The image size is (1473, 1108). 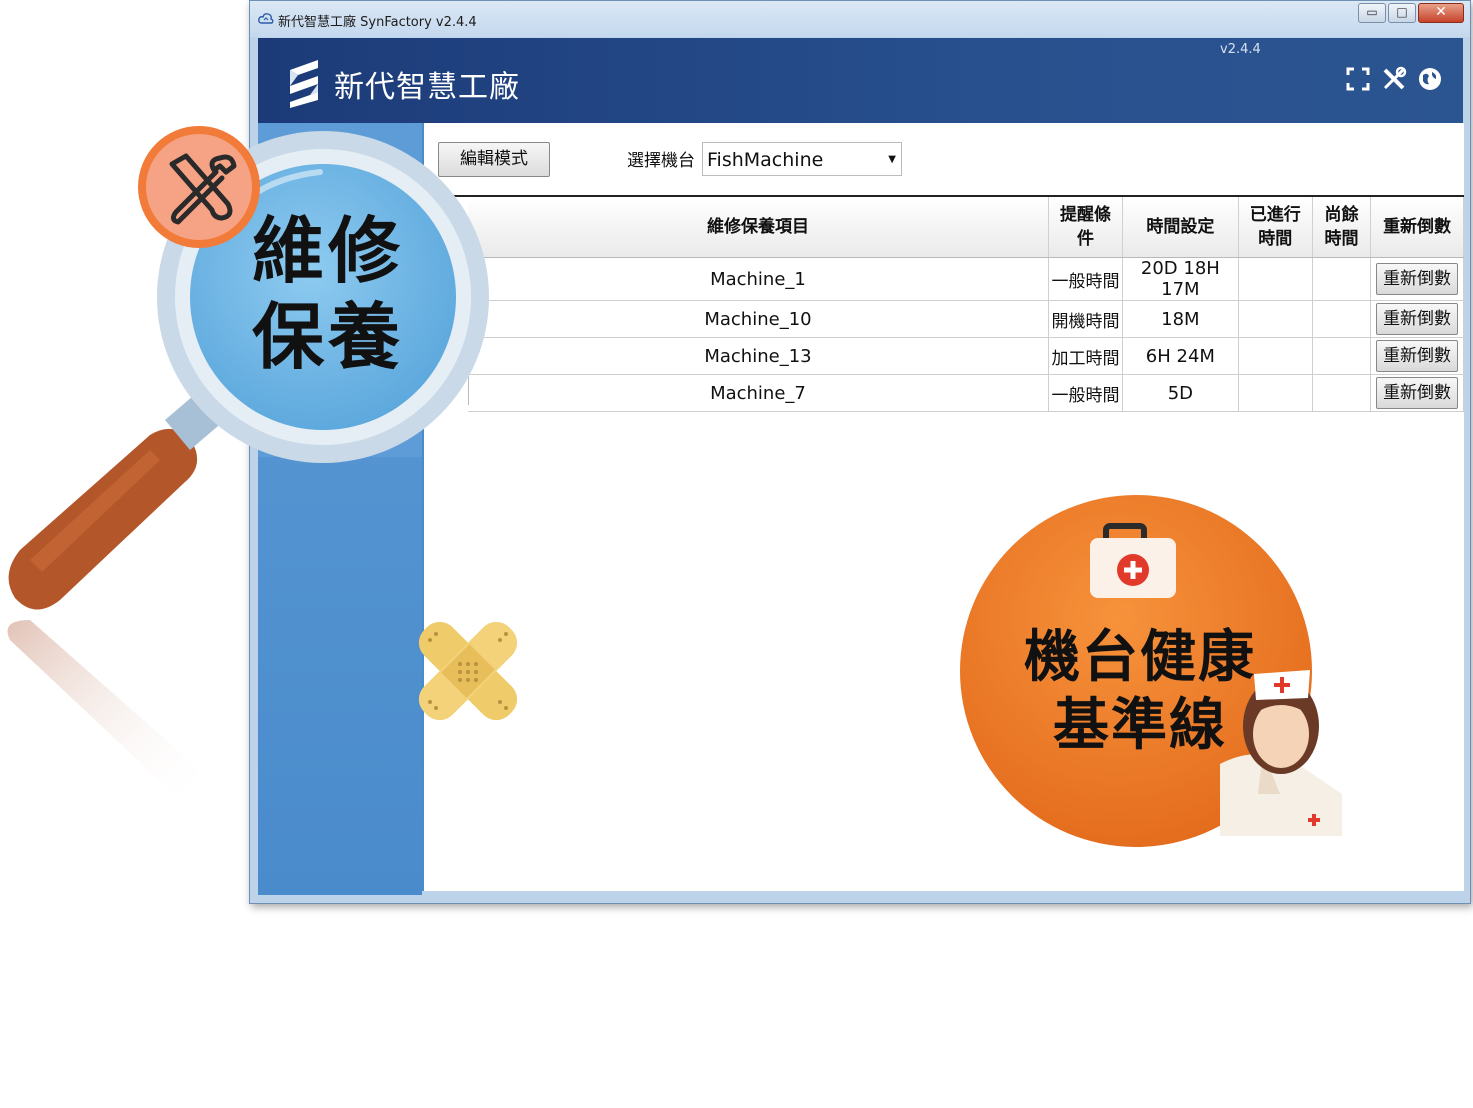 What do you see at coordinates (1086, 227) in the screenshot?
I see `col-header-condition: 提醒條件` at bounding box center [1086, 227].